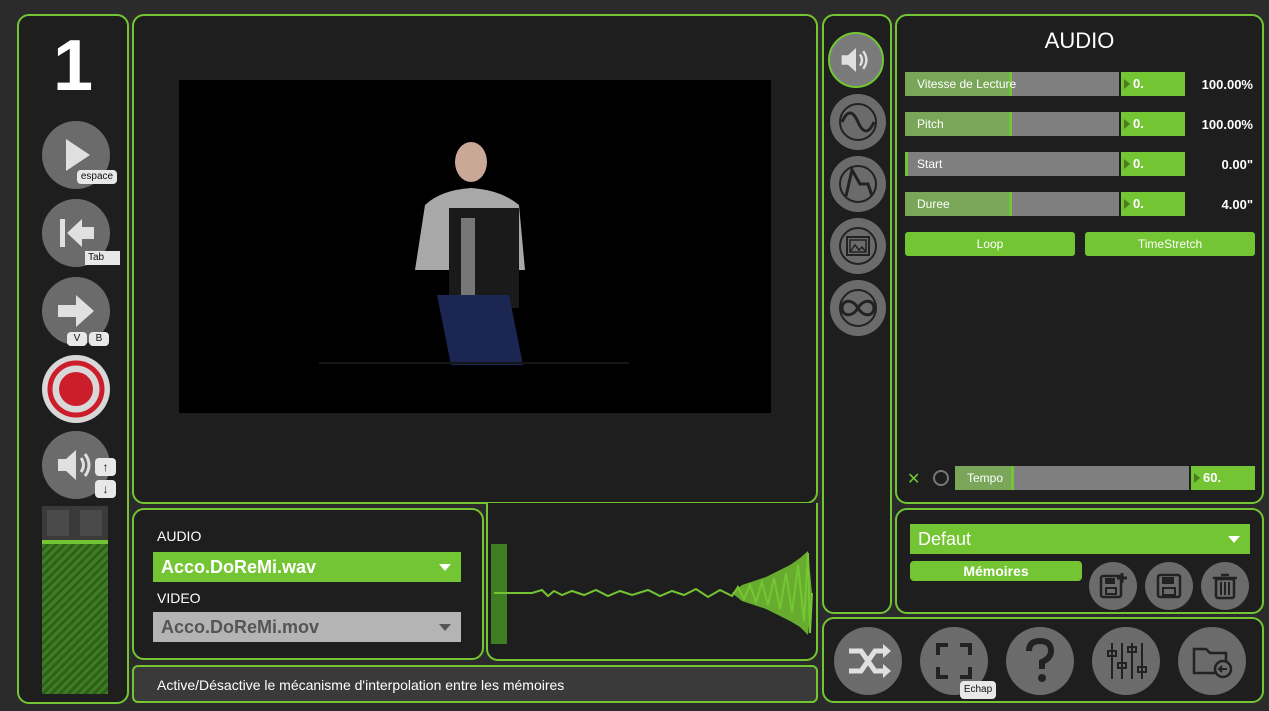  I want to click on save-icon, so click(1169, 586).